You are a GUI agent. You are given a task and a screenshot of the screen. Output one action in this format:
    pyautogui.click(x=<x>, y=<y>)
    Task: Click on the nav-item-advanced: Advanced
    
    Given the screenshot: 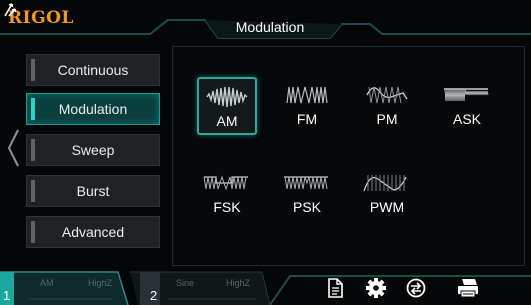 What is the action you would take?
    pyautogui.click(x=93, y=232)
    